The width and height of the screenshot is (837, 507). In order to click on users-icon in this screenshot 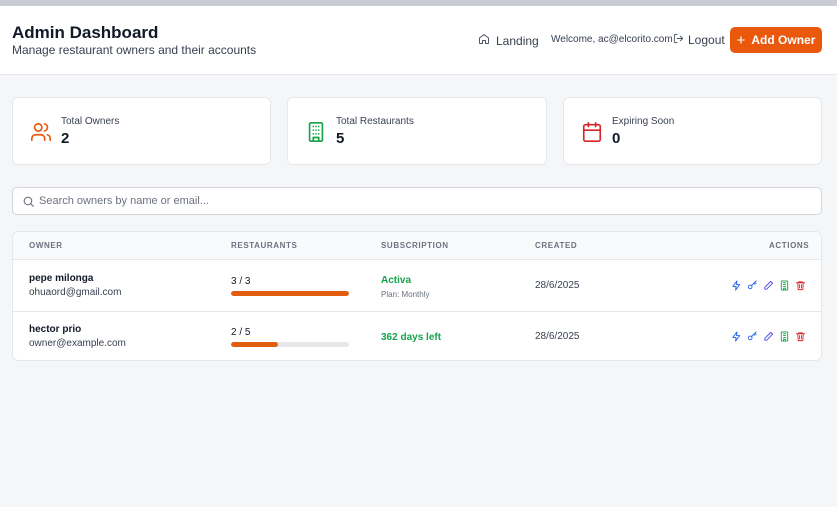, I will do `click(41, 132)`.